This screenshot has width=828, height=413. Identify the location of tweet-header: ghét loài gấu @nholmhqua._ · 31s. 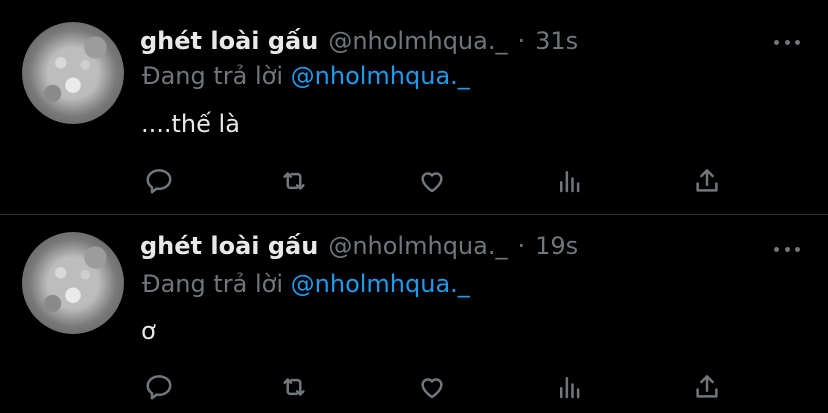
(359, 44).